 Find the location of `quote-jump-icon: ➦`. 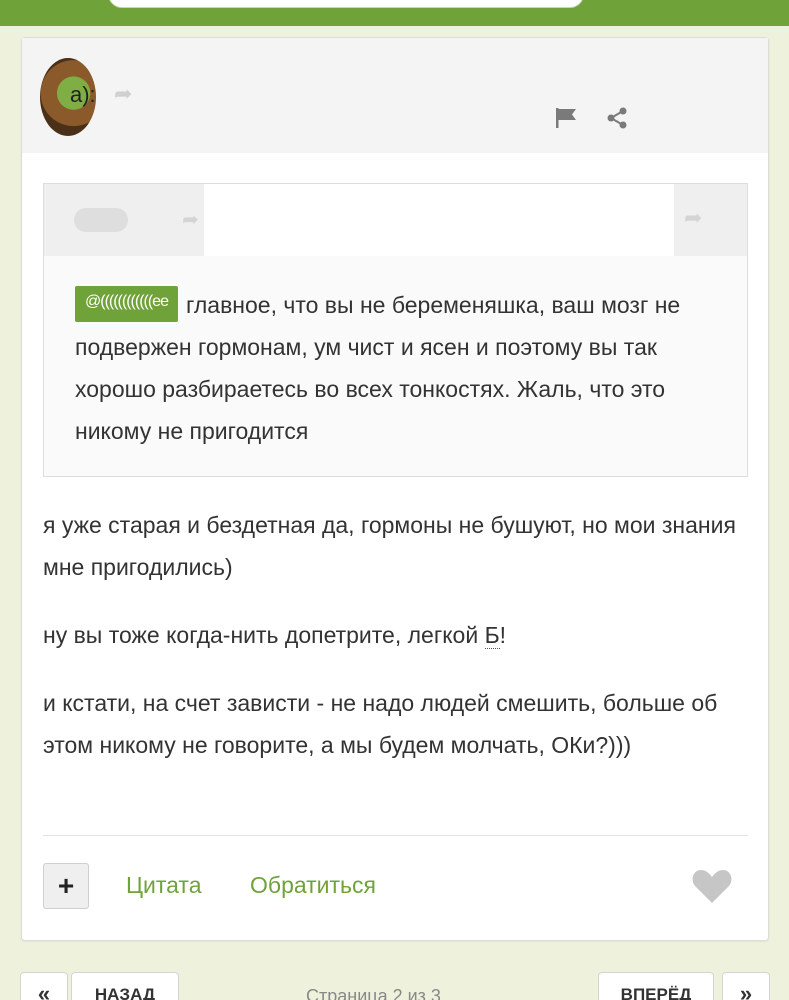

quote-jump-icon: ➦ is located at coordinates (702, 218).